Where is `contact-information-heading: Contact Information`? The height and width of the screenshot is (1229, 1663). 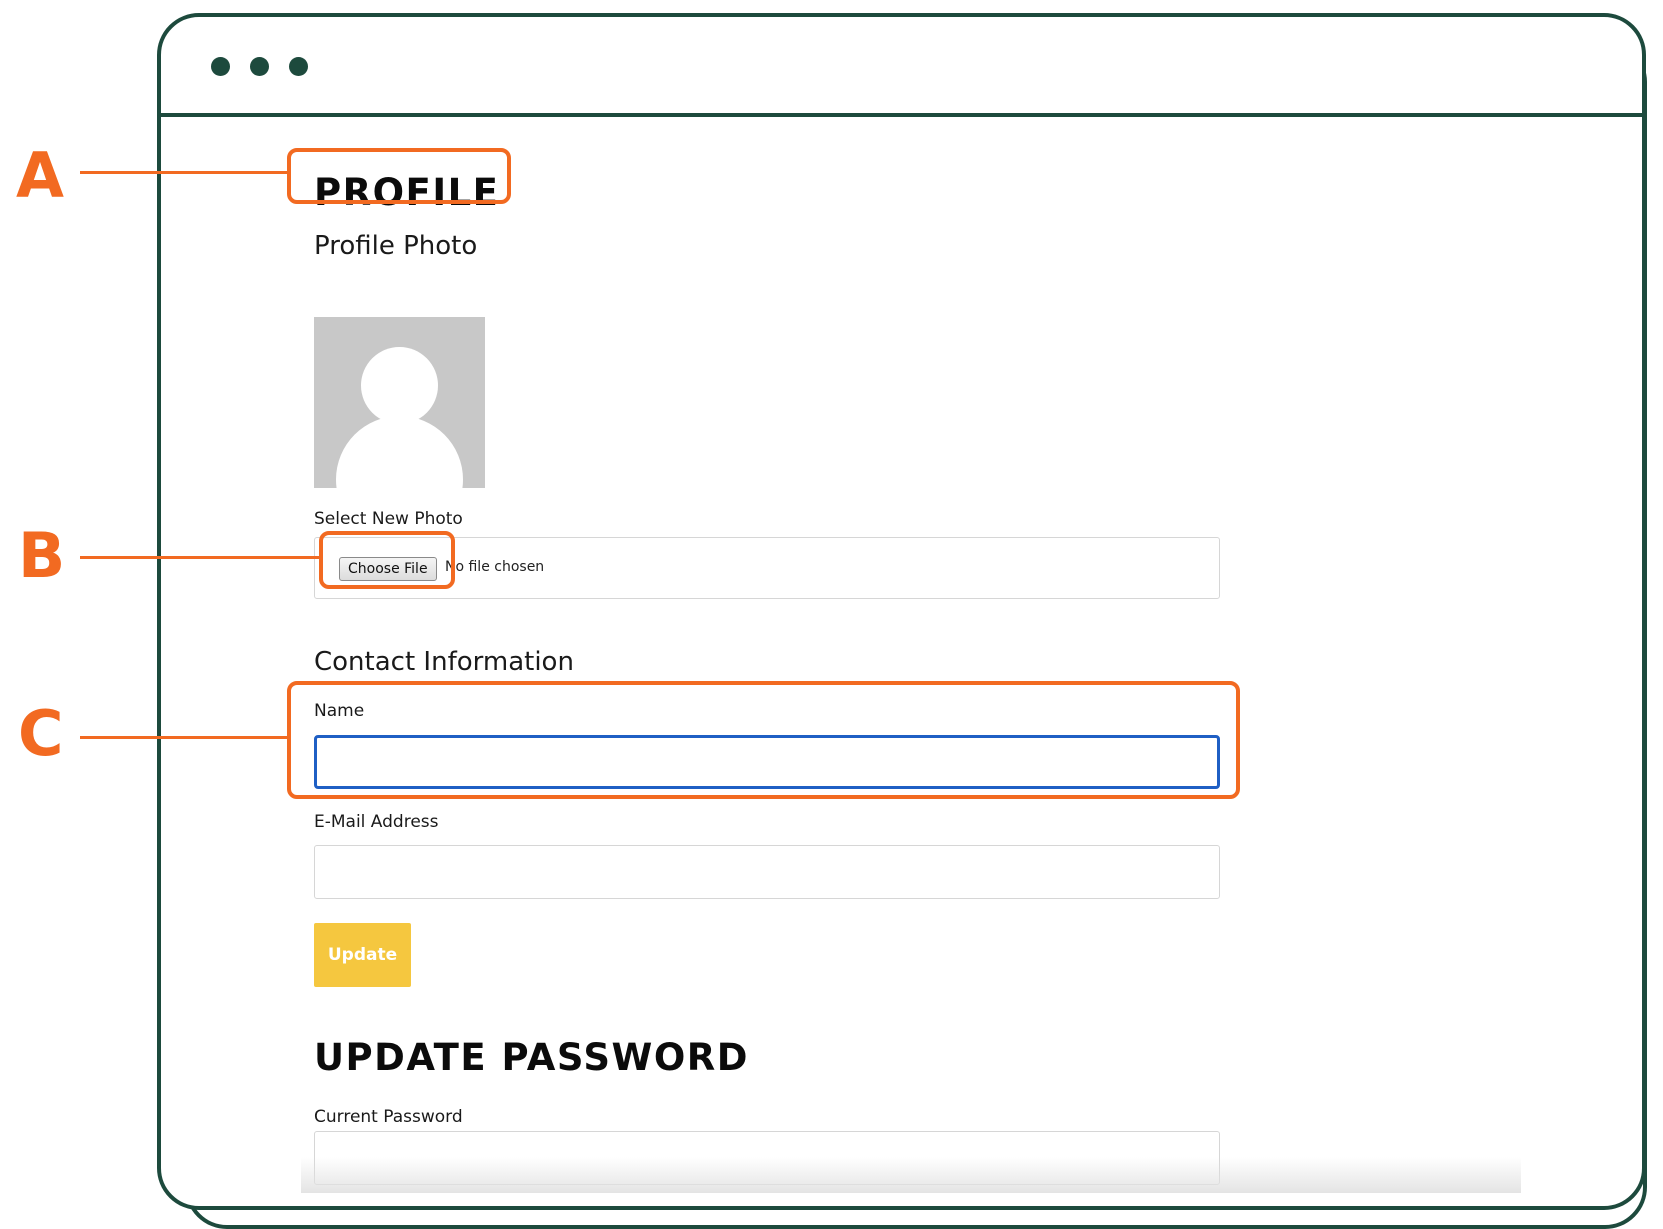 contact-information-heading: Contact Information is located at coordinates (444, 662).